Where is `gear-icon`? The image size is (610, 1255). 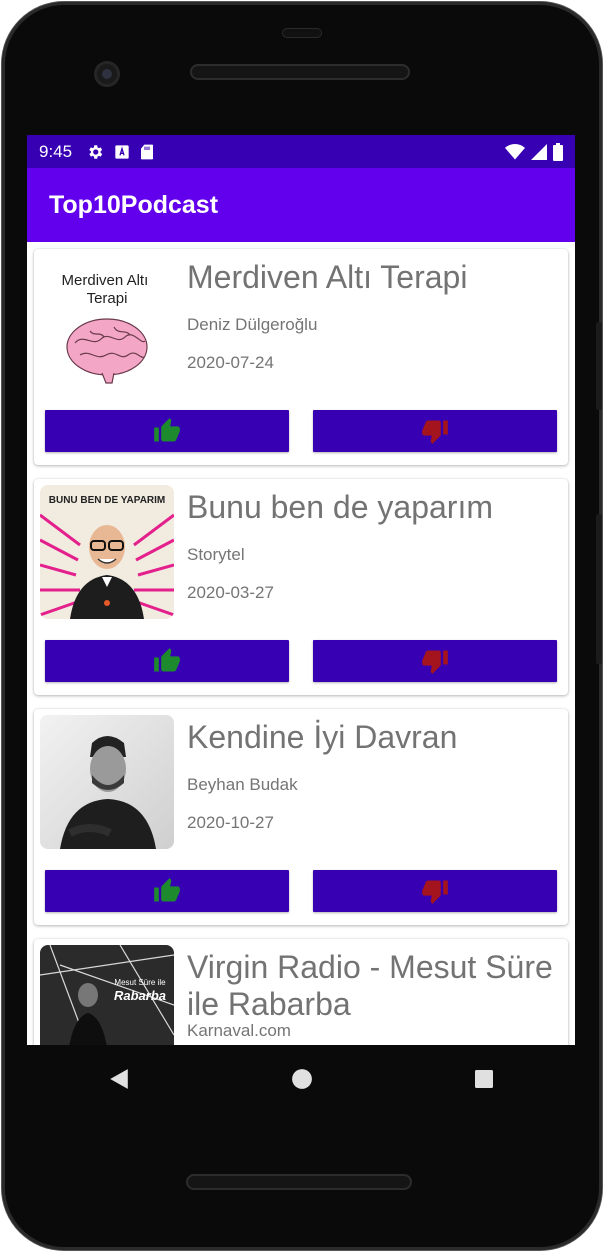
gear-icon is located at coordinates (96, 151).